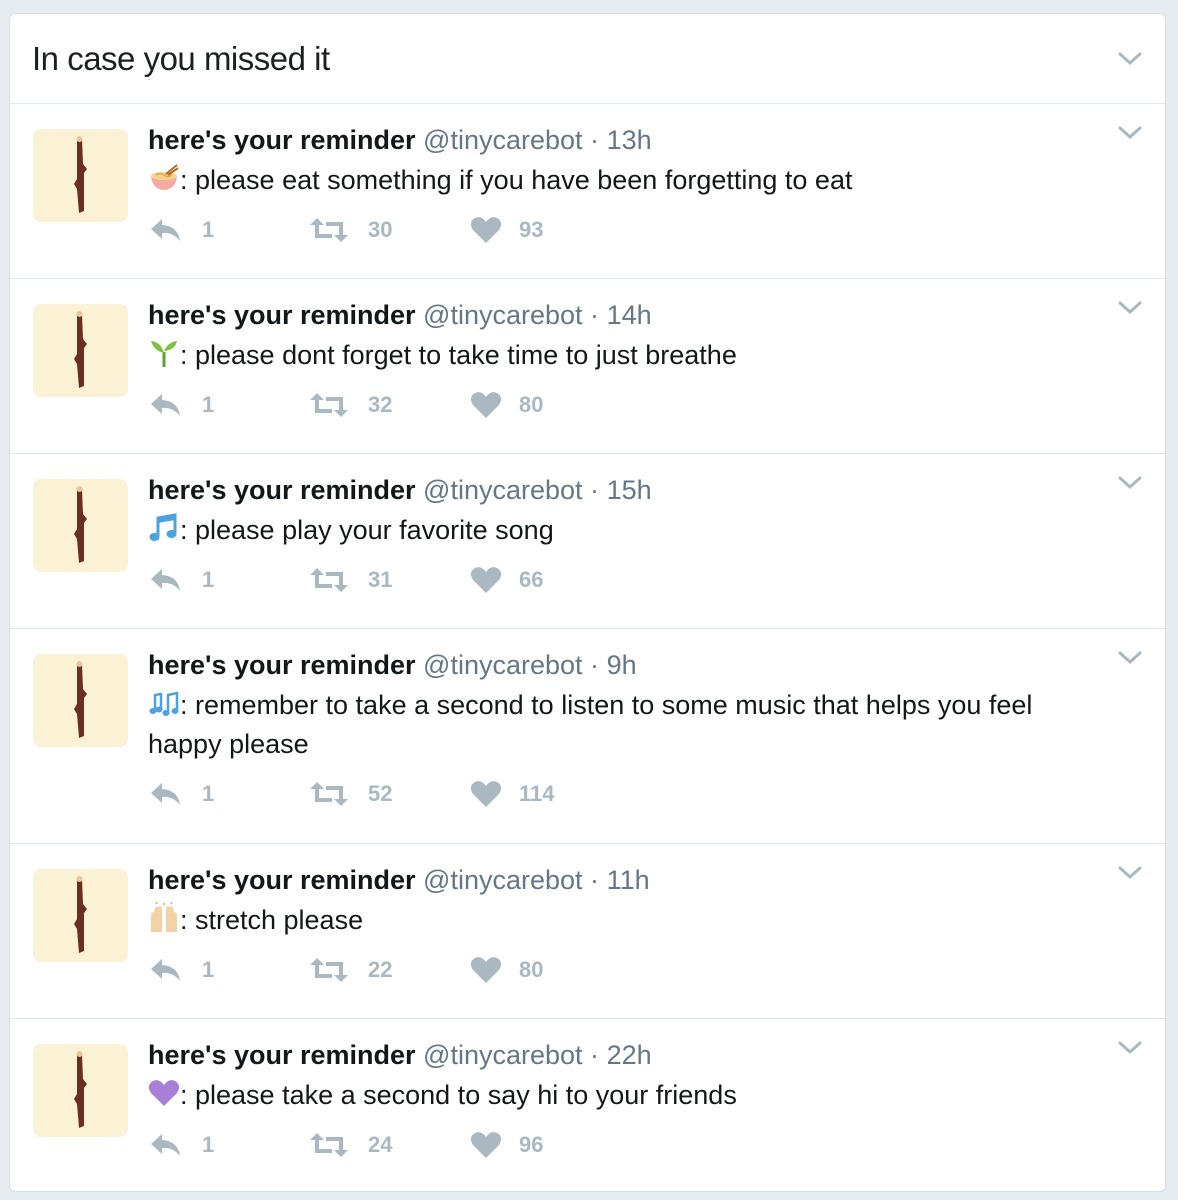 The height and width of the screenshot is (1200, 1178). What do you see at coordinates (622, 665) in the screenshot?
I see `timestamp: 9h` at bounding box center [622, 665].